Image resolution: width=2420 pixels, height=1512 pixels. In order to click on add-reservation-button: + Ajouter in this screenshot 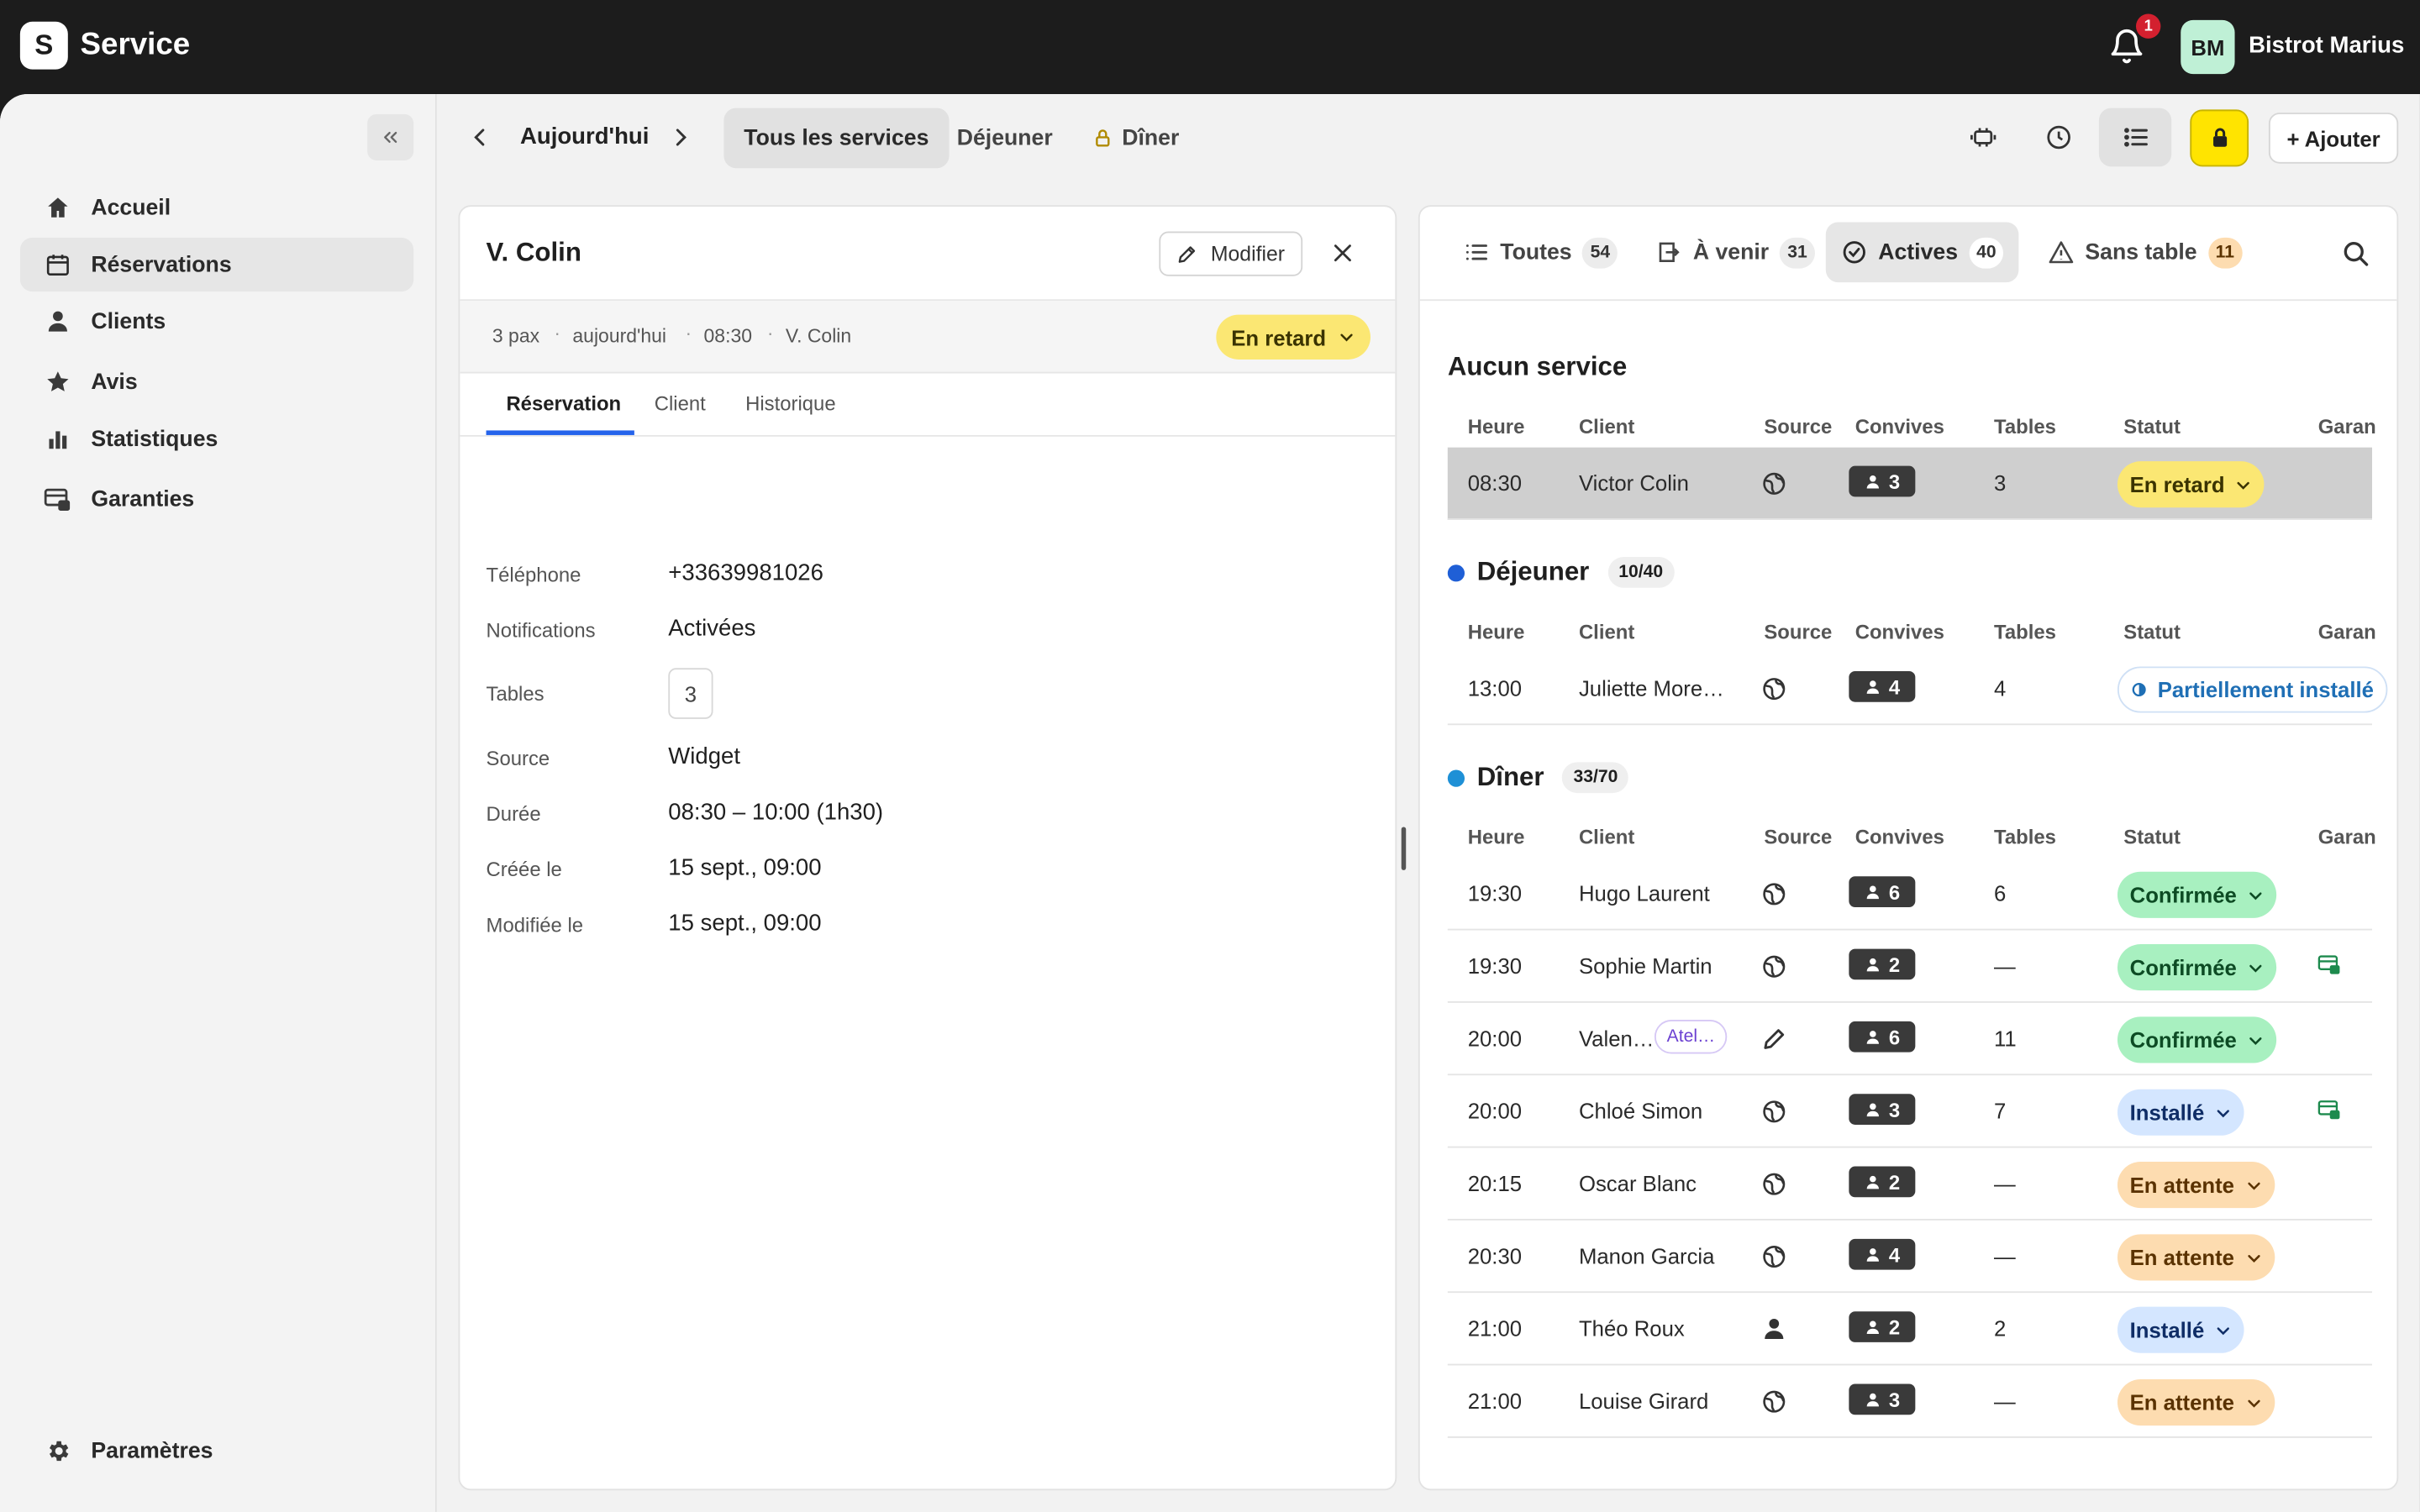, I will do `click(2333, 138)`.